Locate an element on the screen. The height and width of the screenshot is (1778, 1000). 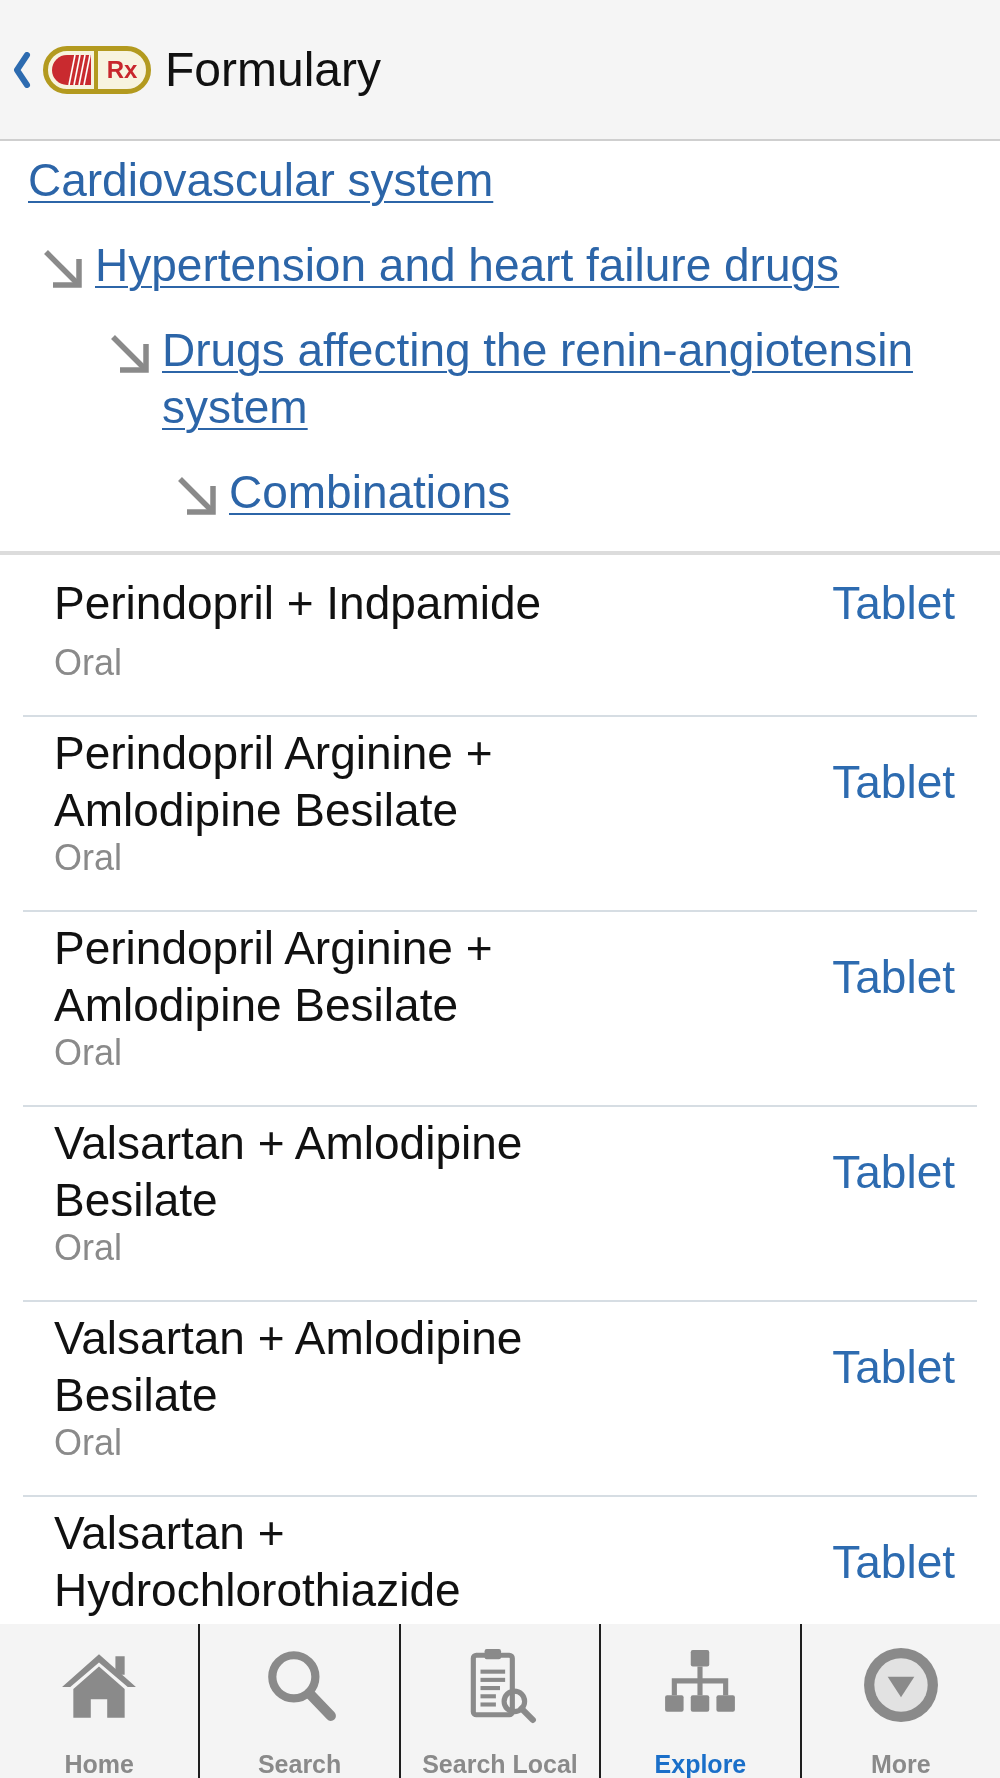
breadcrumb-link: Combinations is located at coordinates (370, 492).